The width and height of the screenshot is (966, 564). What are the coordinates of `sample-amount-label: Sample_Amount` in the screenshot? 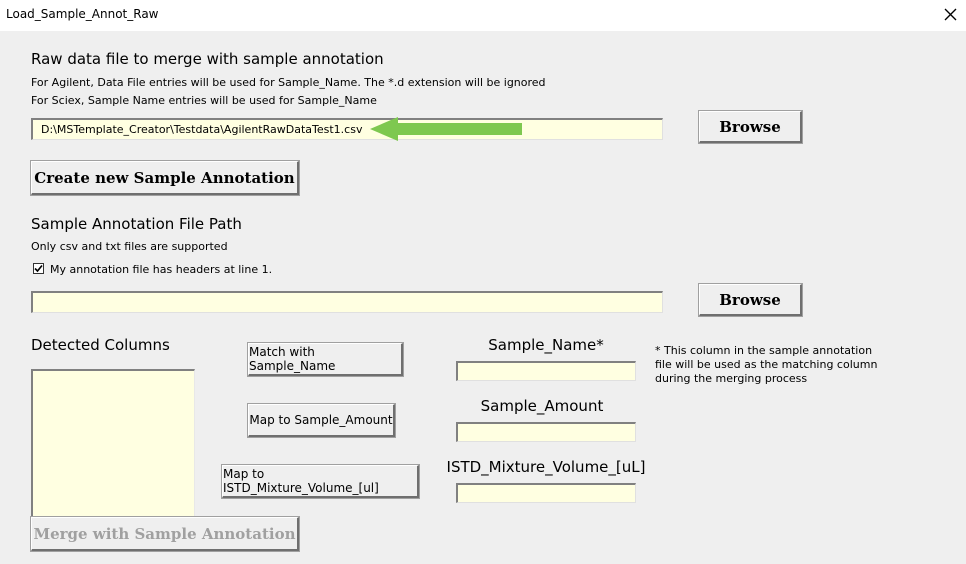 It's located at (542, 406).